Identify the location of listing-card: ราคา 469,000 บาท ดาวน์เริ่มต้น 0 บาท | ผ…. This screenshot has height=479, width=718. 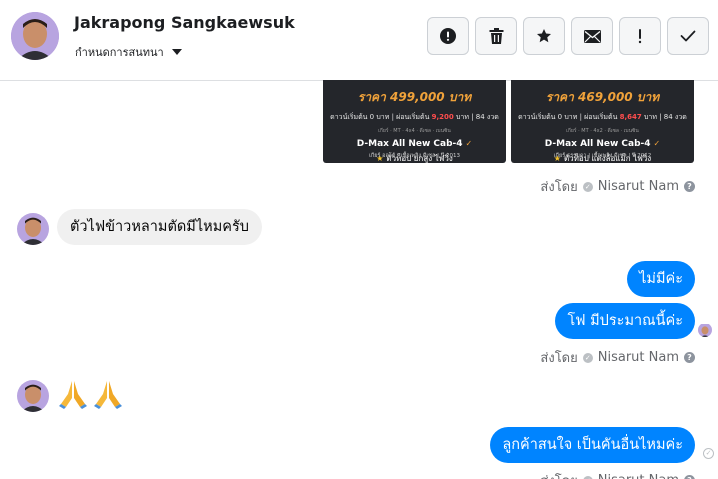
(602, 121).